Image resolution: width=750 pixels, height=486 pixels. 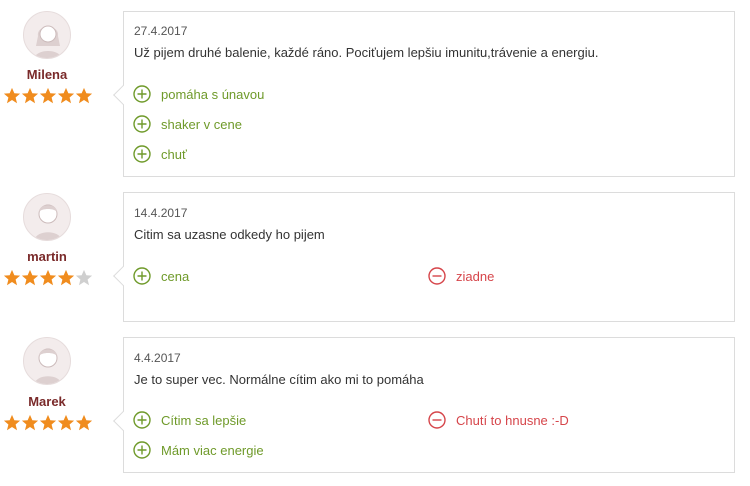 I want to click on pro-item: Mám viac energie, so click(x=198, y=450).